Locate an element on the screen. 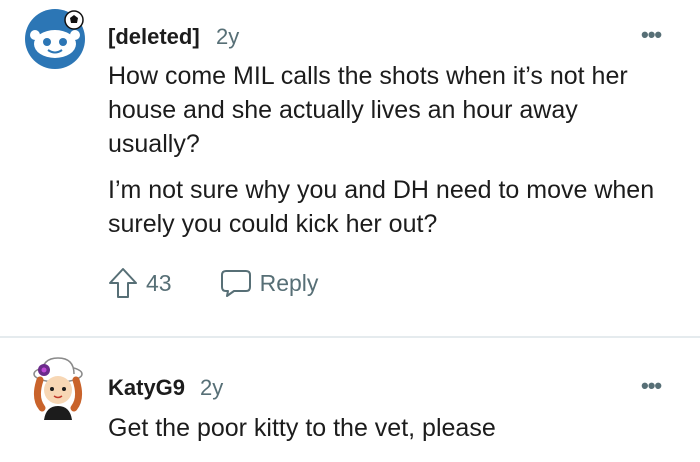 The height and width of the screenshot is (462, 700). snoo-avatar-icon is located at coordinates (55, 39).